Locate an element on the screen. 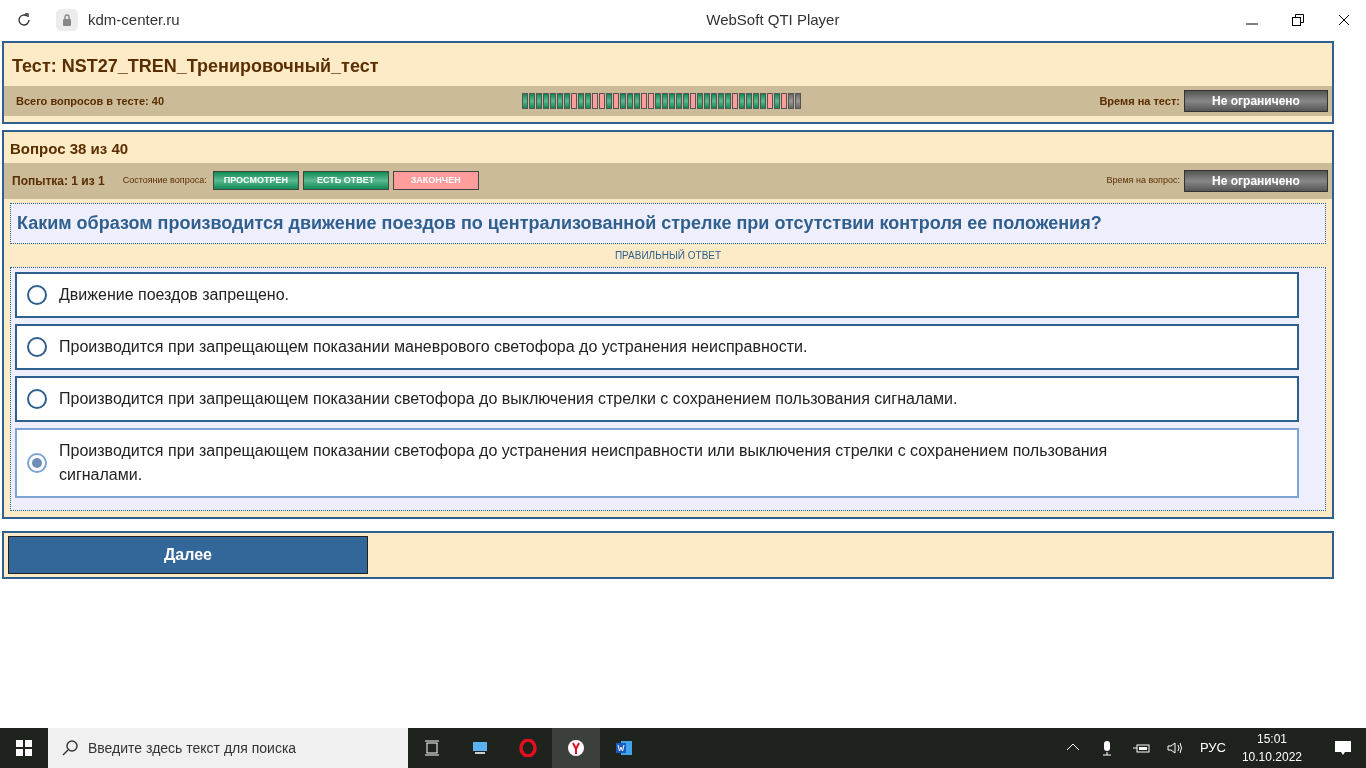 This screenshot has height=768, width=1366. question-time-label: Время на вопрос: is located at coordinates (1143, 180).